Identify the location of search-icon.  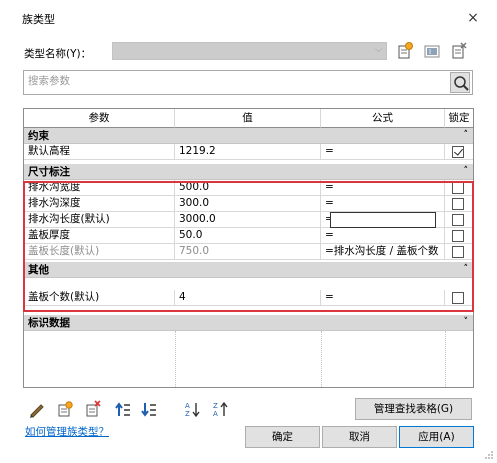
(461, 83).